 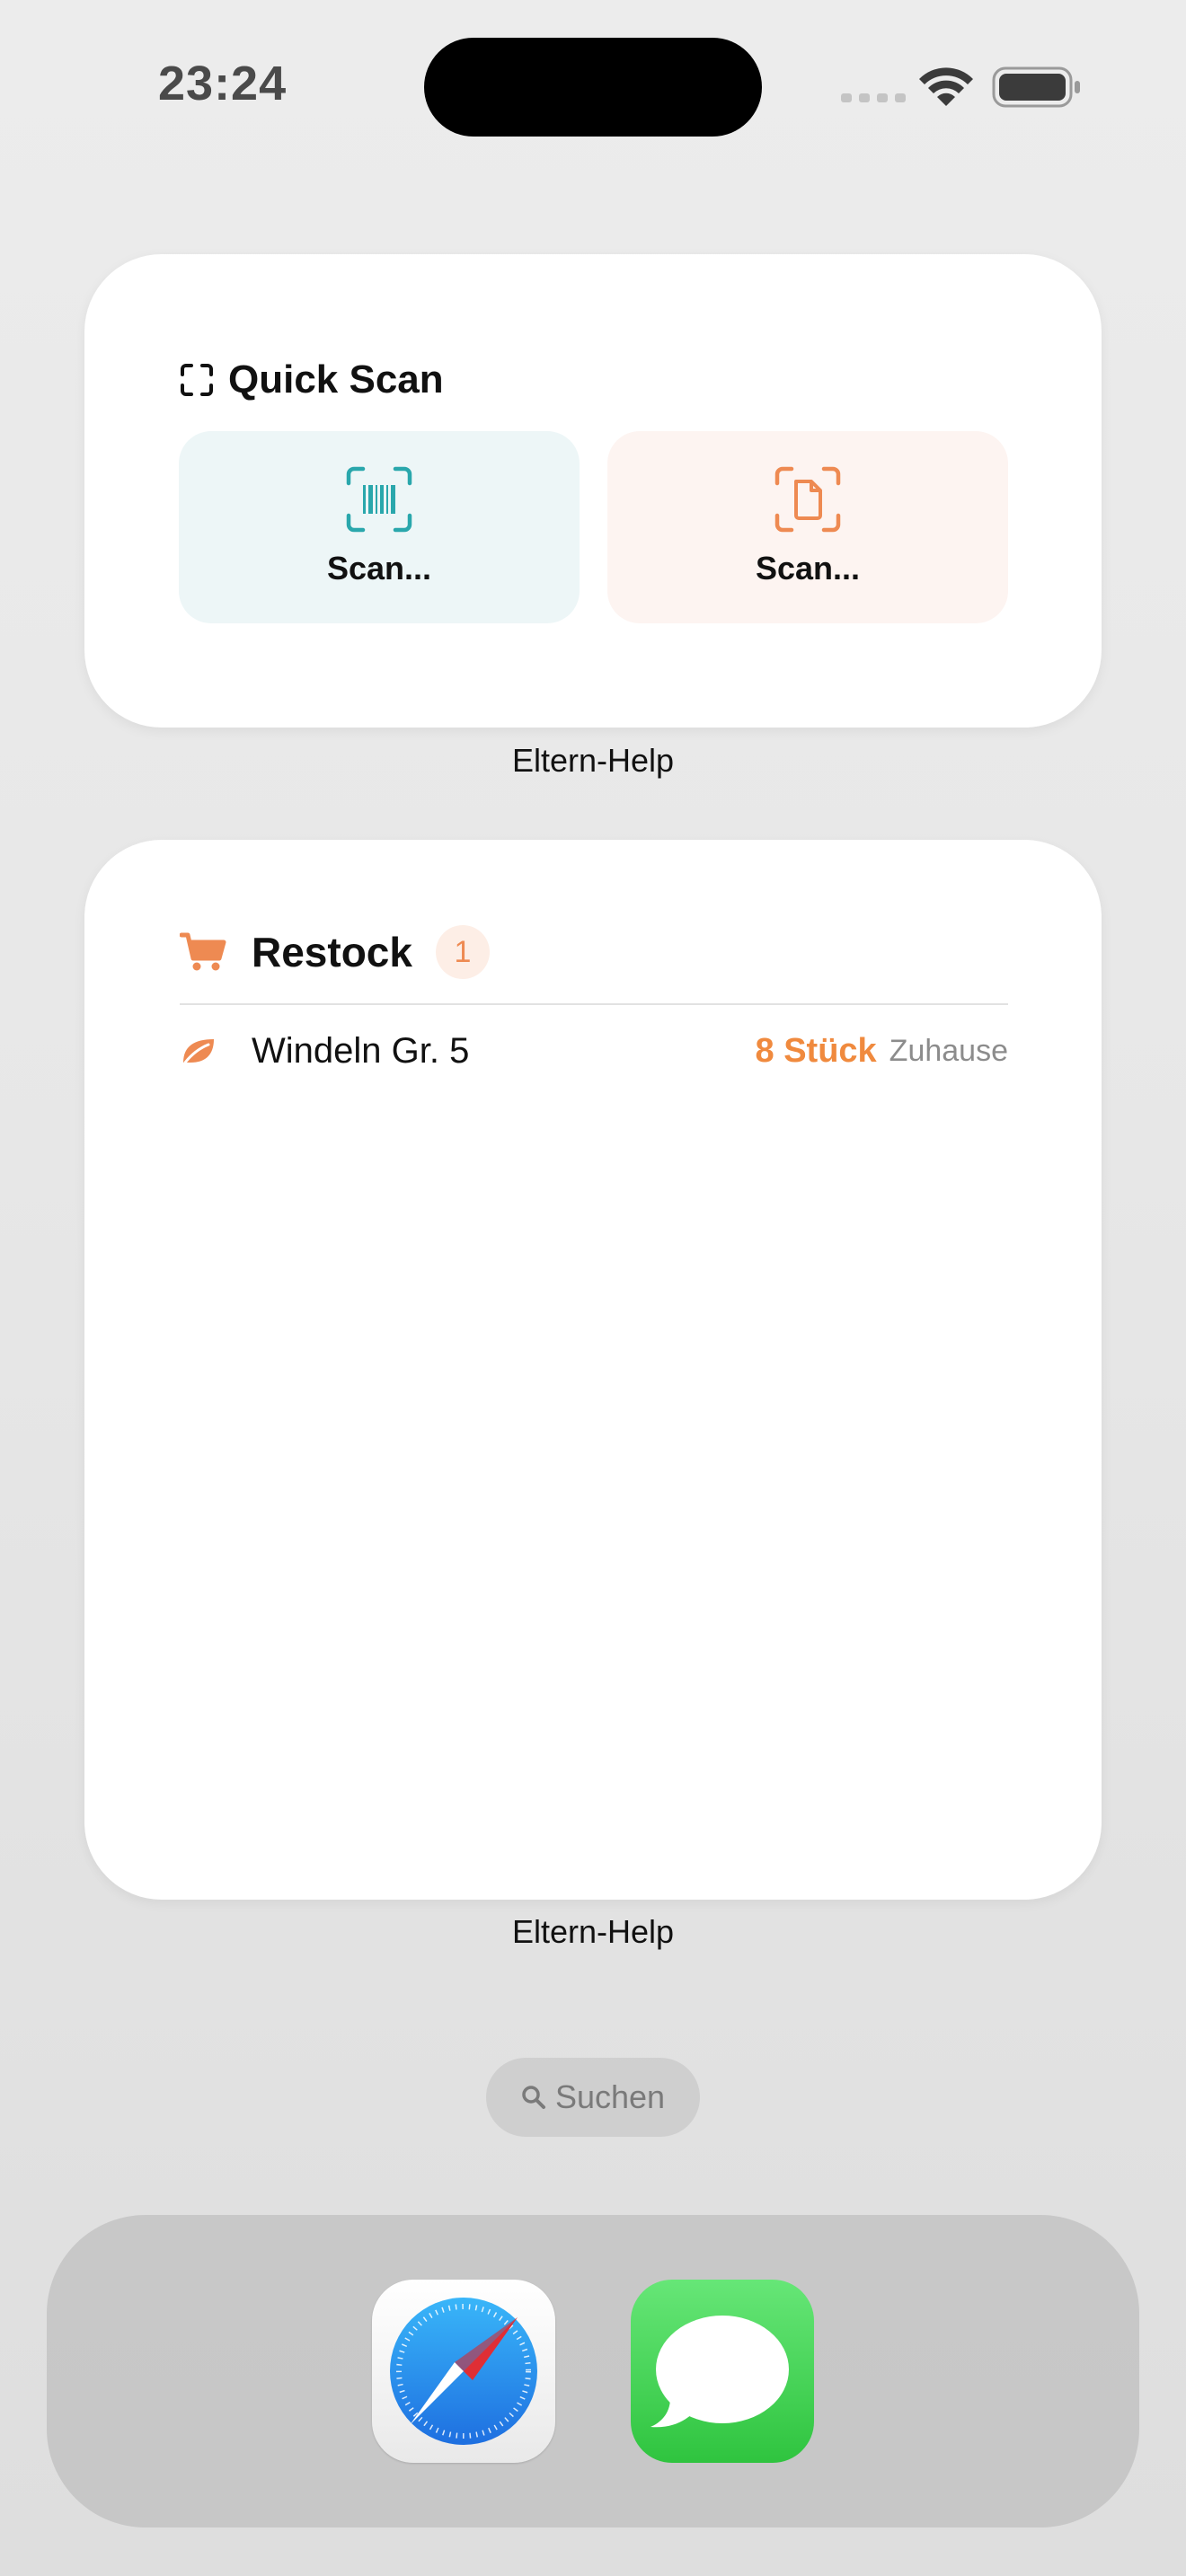 I want to click on search-label: Suchen, so click(x=610, y=2096).